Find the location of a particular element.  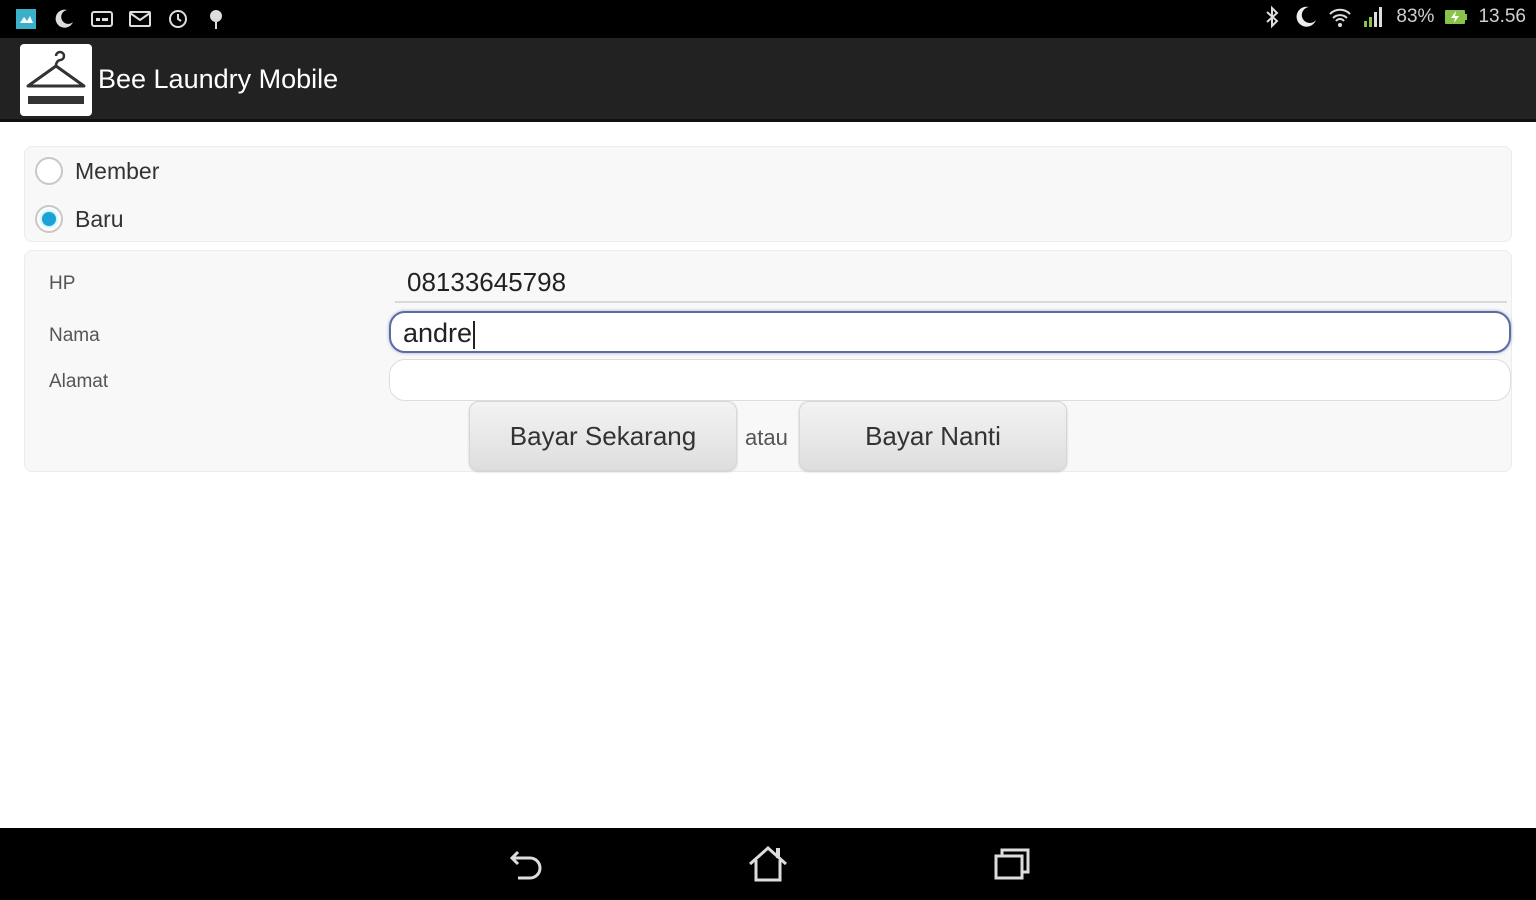

bluetooth-icon is located at coordinates (1272, 17).